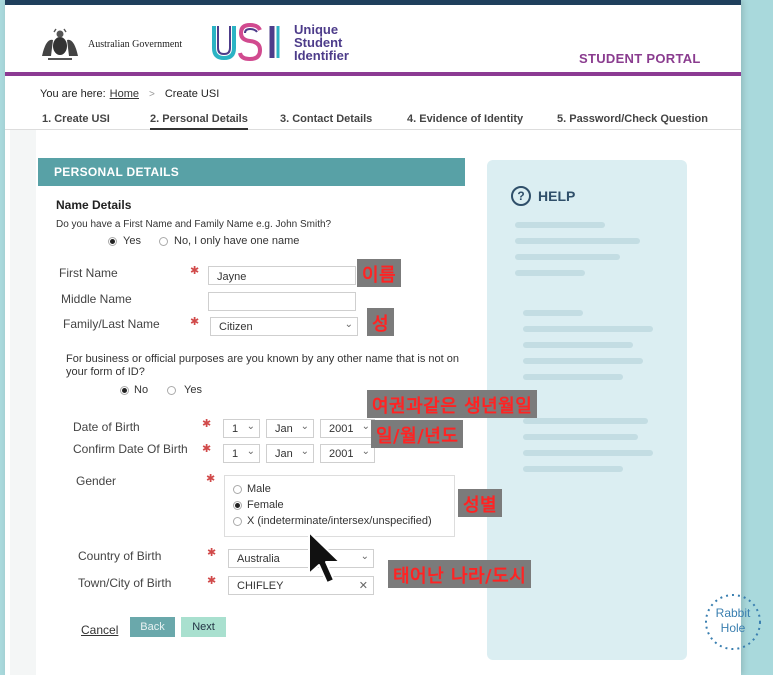 Image resolution: width=773 pixels, height=675 pixels. I want to click on annotation-dob-order: 일/월/년도, so click(417, 434).